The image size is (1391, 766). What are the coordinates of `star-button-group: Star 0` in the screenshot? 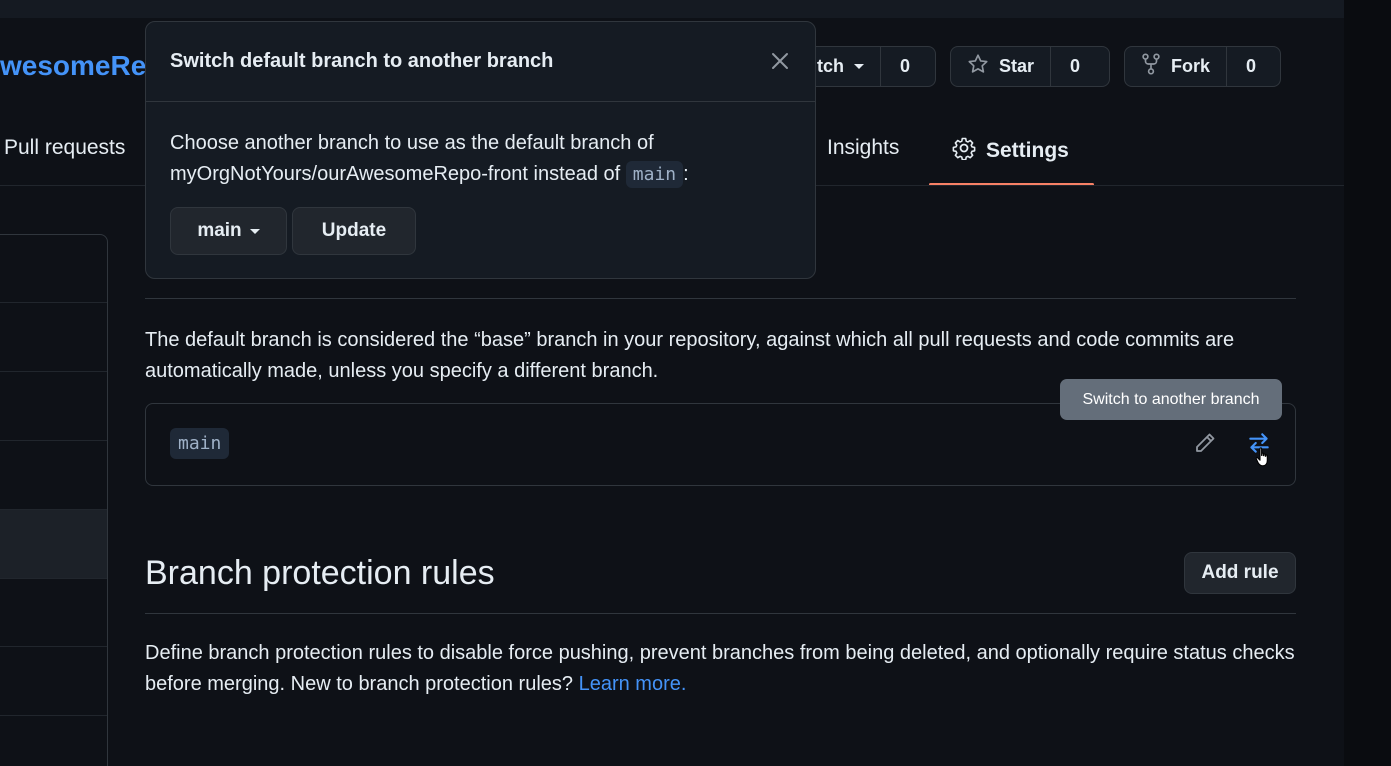 It's located at (1030, 66).